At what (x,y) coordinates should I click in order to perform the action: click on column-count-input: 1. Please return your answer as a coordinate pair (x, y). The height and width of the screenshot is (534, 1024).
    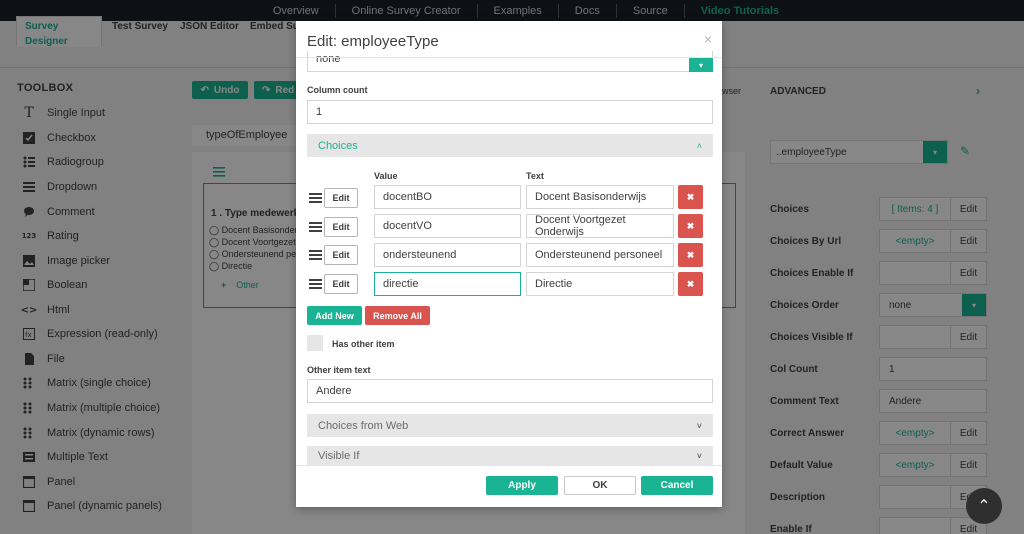
    Looking at the image, I should click on (510, 112).